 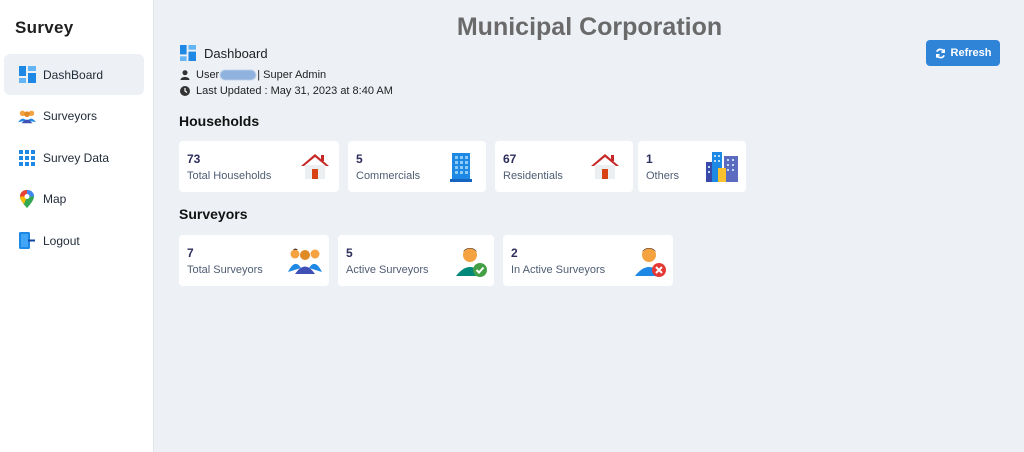 What do you see at coordinates (510, 159) in the screenshot?
I see `card-value: 67` at bounding box center [510, 159].